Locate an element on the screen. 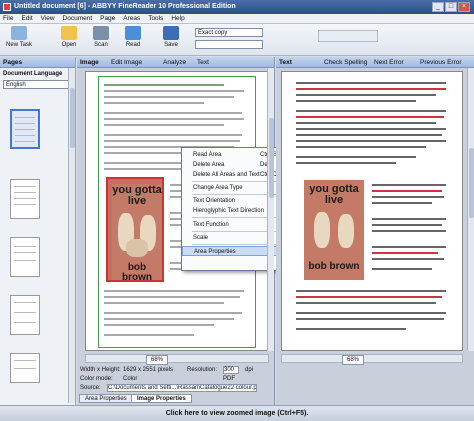  menu-edit: Edit is located at coordinates (26, 19).